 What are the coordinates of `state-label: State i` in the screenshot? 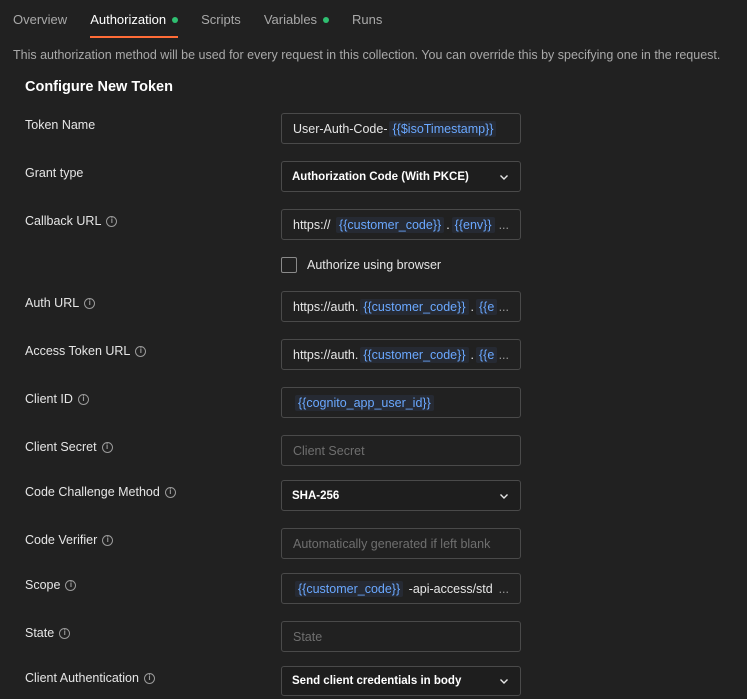 It's located at (48, 633).